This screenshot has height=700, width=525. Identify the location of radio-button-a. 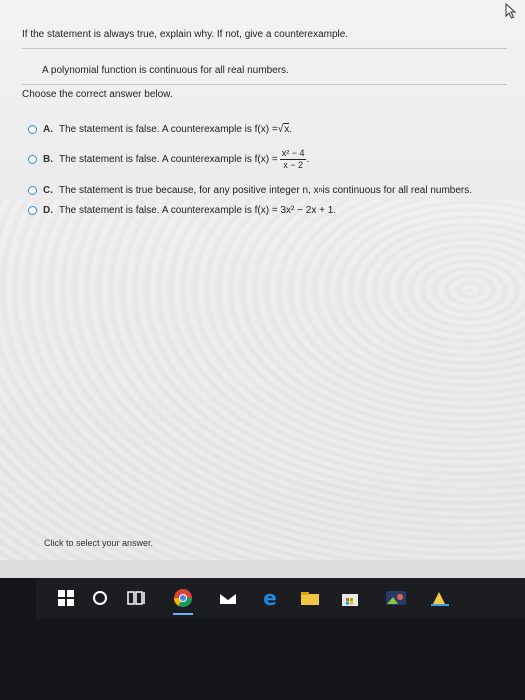
(32, 129).